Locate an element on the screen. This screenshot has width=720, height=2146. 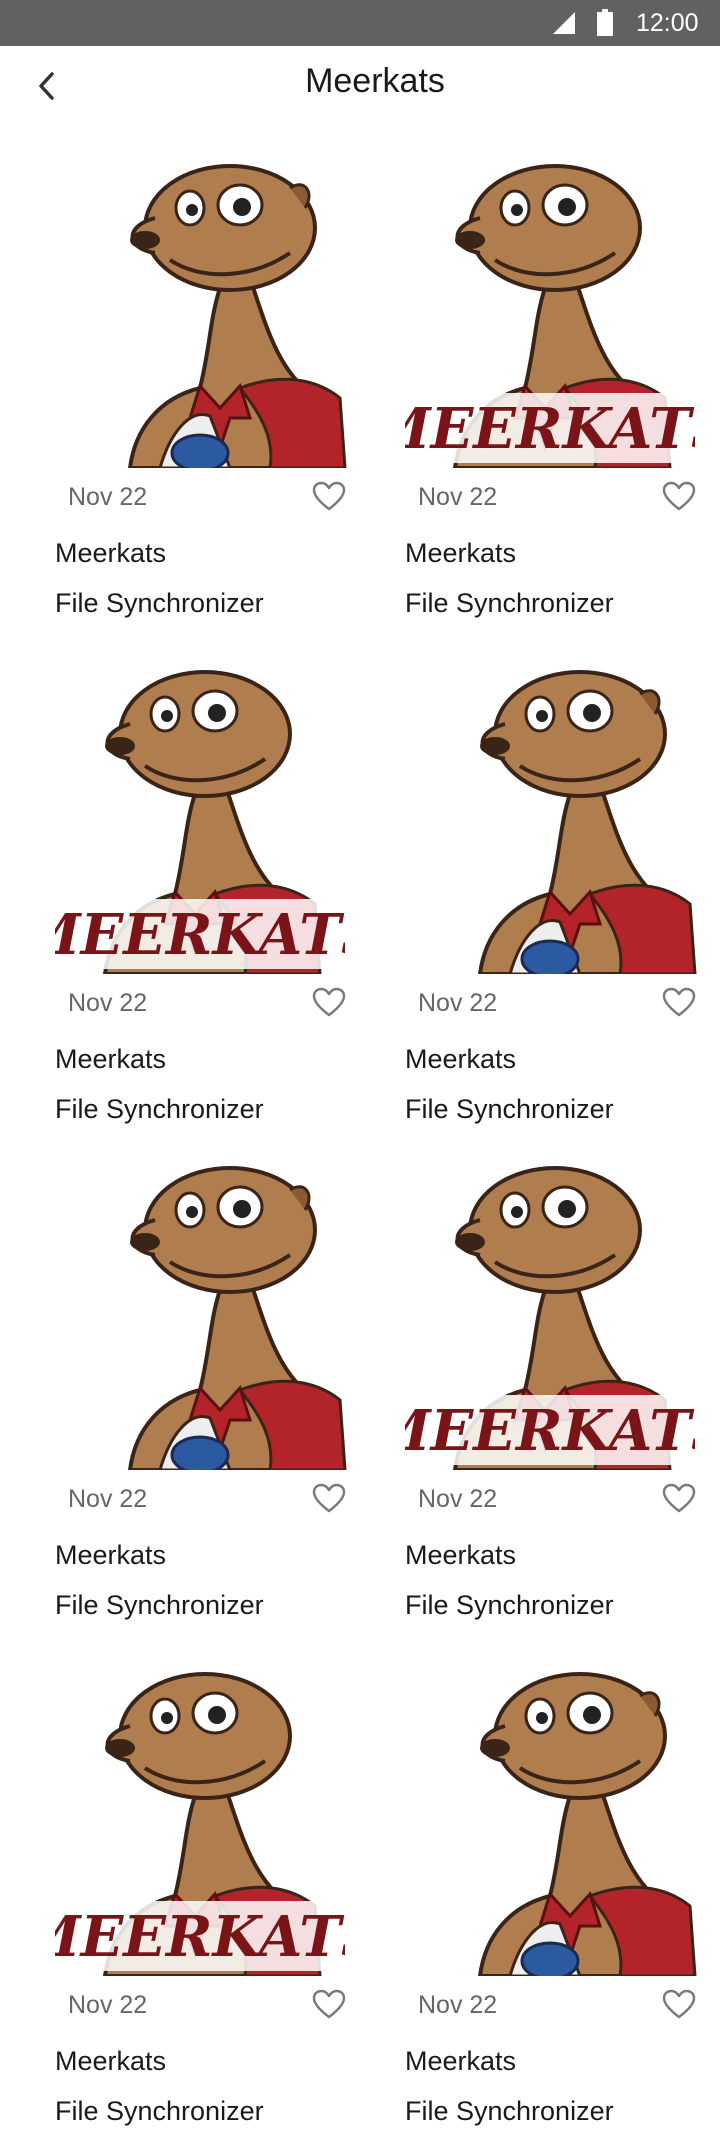
status-time: 12:00 is located at coordinates (667, 23).